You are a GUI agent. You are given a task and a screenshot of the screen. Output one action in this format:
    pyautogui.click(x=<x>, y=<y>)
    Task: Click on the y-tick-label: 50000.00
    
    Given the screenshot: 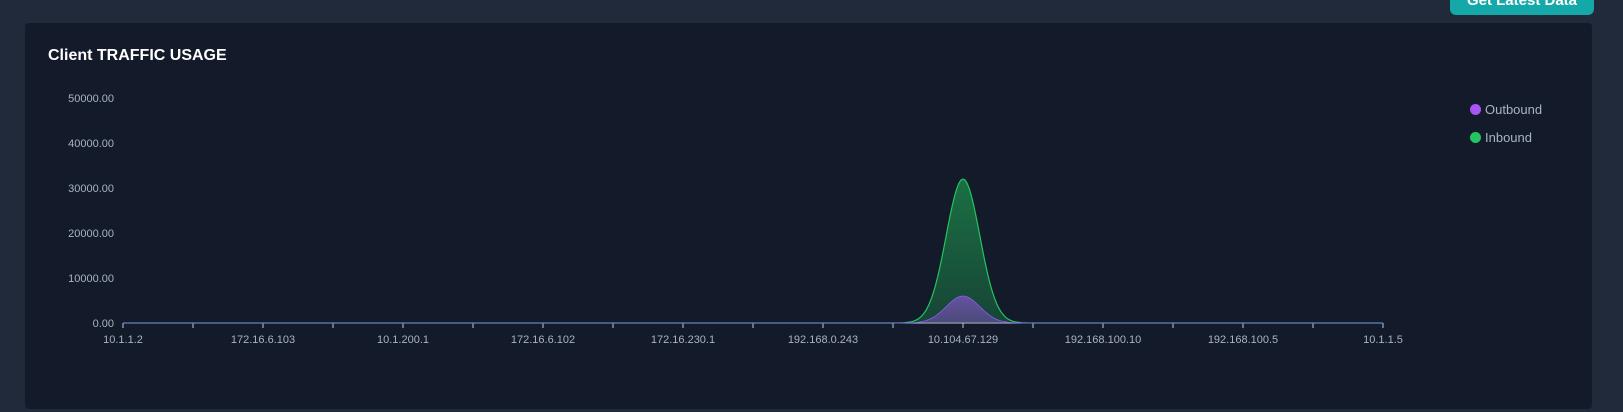 What is the action you would take?
    pyautogui.click(x=91, y=99)
    